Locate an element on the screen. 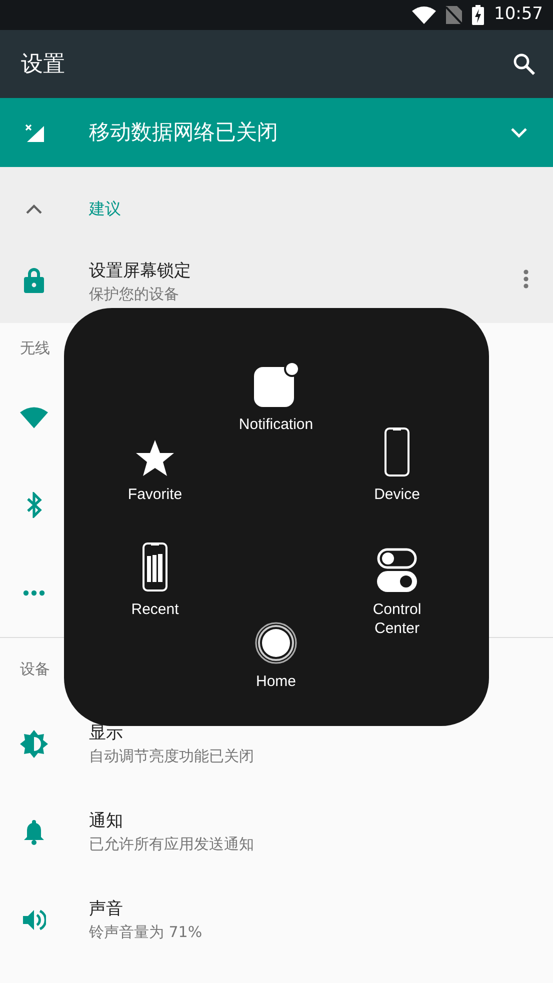 This screenshot has width=553, height=983. item-subtitle: 自动调节亮度功能已关闭 is located at coordinates (171, 756).